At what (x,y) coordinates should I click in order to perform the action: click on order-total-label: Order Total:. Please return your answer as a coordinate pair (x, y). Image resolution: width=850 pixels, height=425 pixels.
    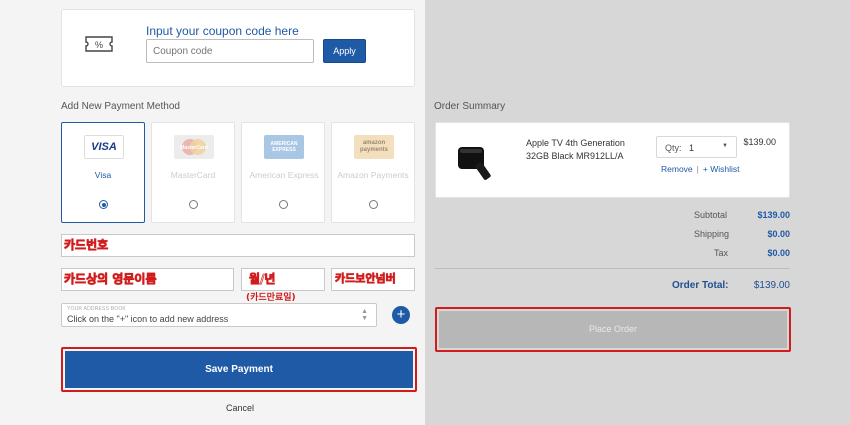
    Looking at the image, I should click on (700, 285).